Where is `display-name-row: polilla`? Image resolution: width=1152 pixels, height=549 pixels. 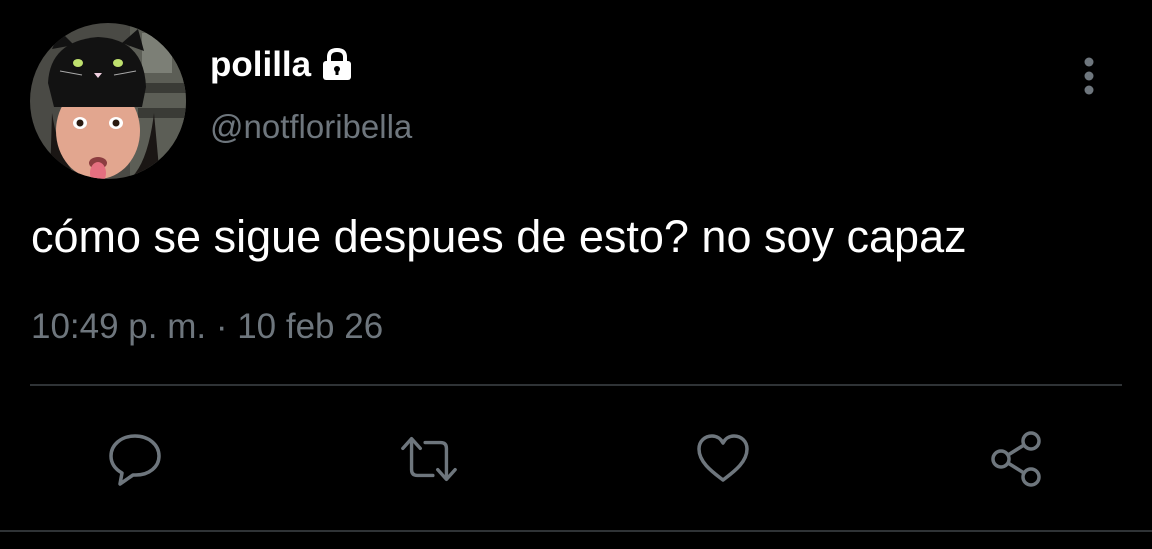
display-name-row: polilla is located at coordinates (282, 64).